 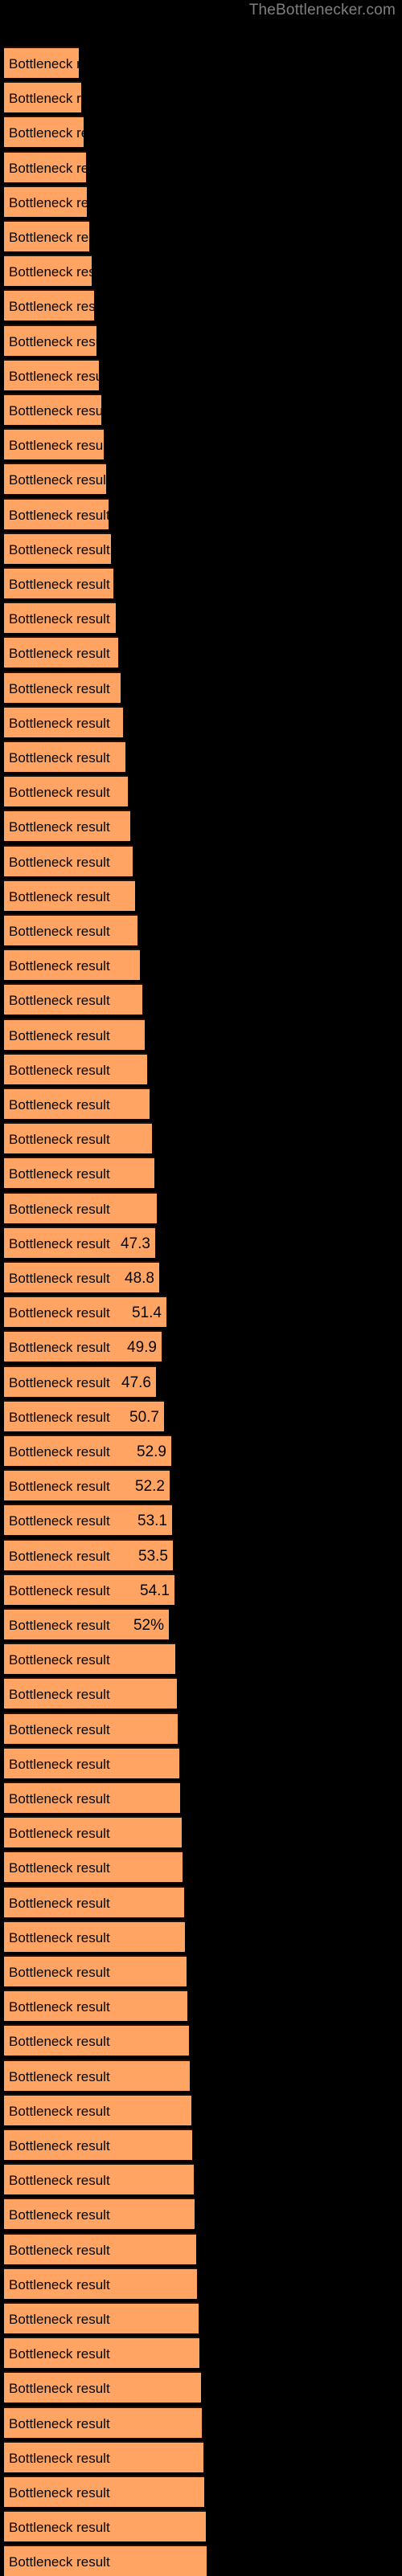 I want to click on bar: Bottleneck result 47.6, so click(x=80, y=1381).